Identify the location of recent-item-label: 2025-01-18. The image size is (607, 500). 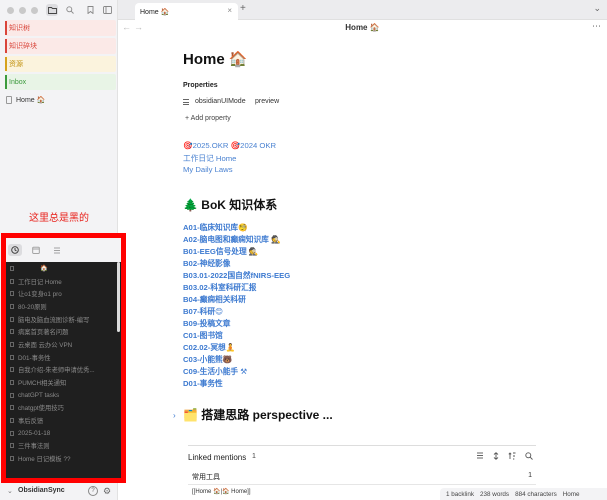
(34, 433).